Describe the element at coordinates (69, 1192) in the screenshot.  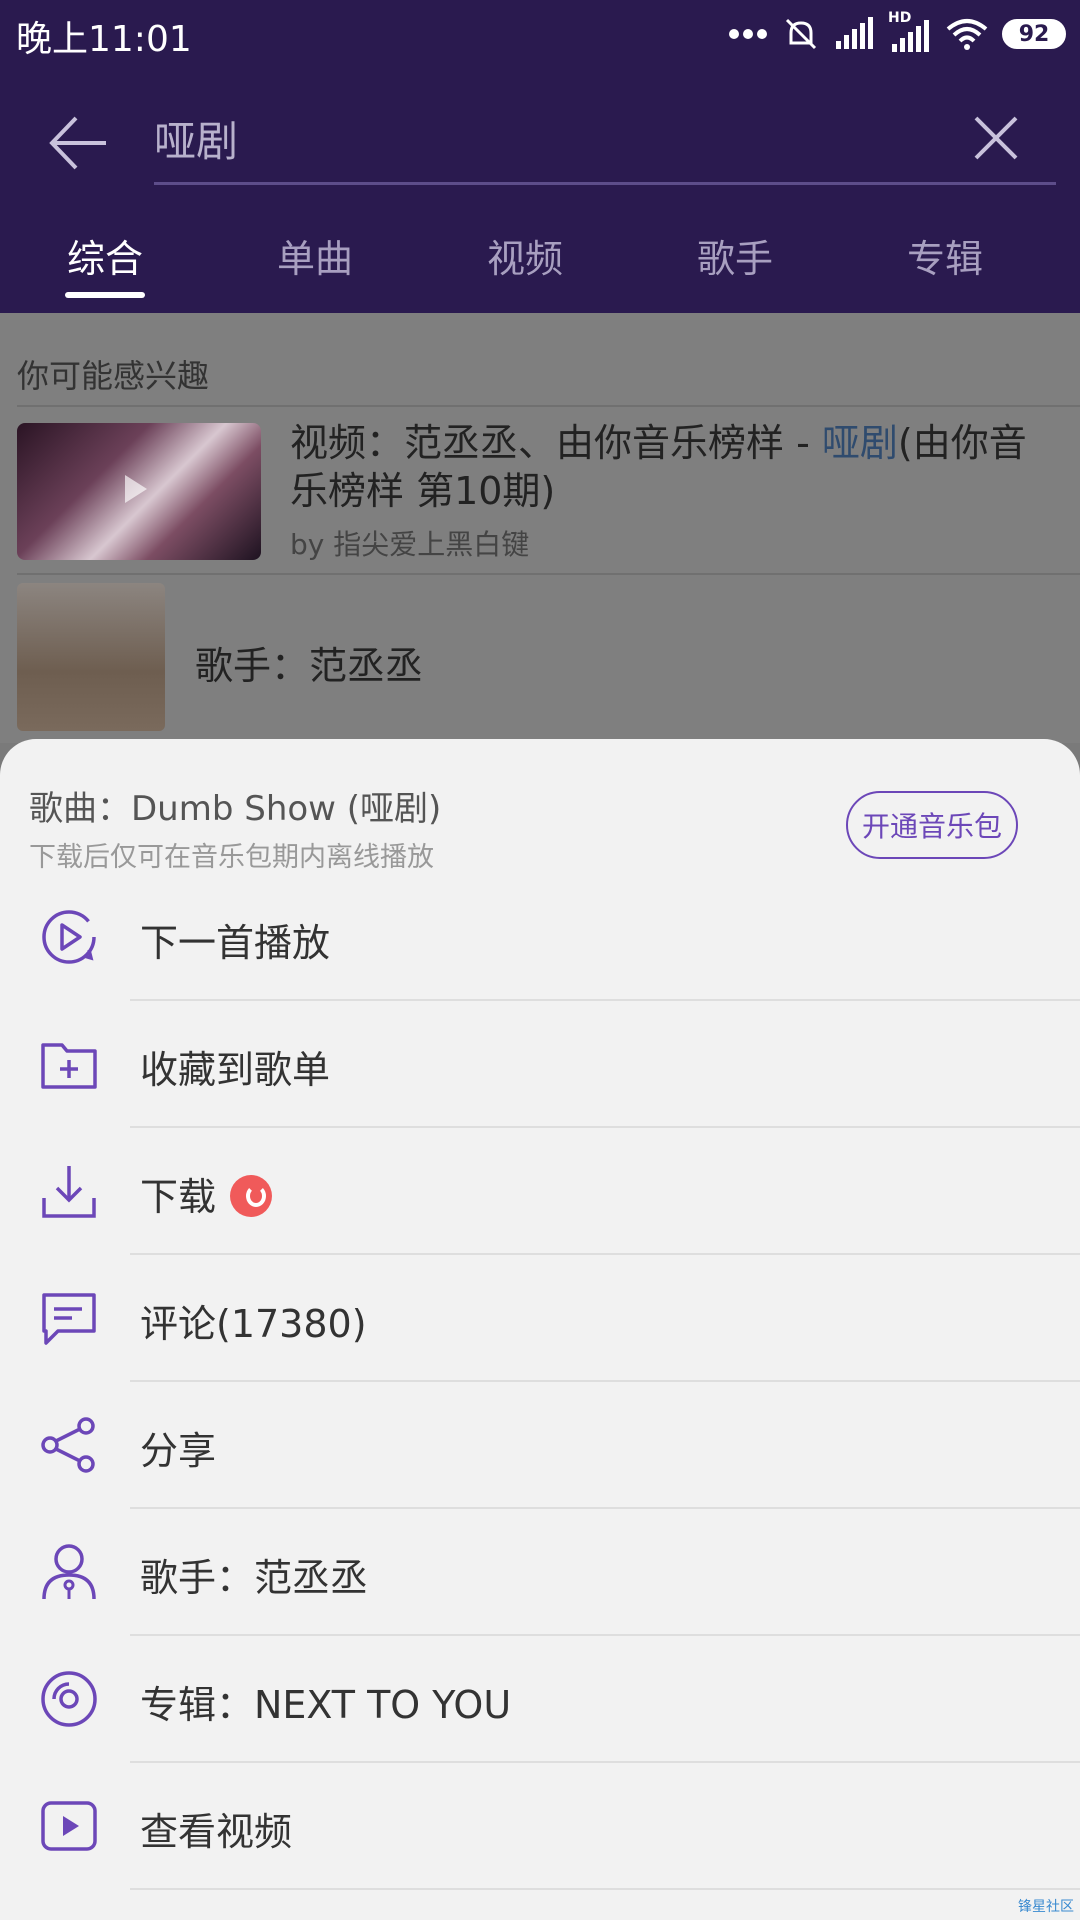
I see `download-icon` at that location.